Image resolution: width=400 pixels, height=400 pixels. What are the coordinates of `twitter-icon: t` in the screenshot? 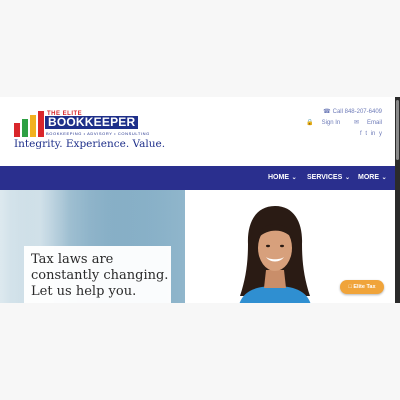 It's located at (366, 134).